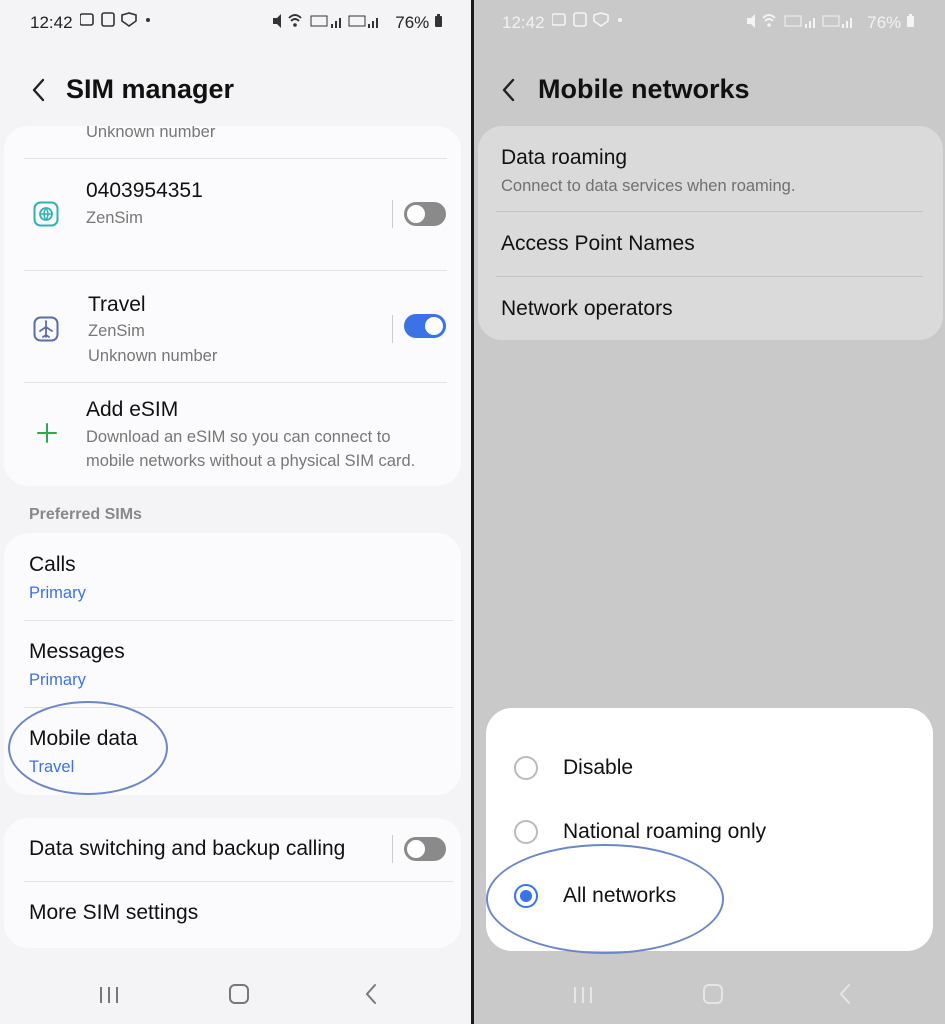 The image size is (945, 1024). I want to click on network-operators-item: Network operators, so click(710, 308).